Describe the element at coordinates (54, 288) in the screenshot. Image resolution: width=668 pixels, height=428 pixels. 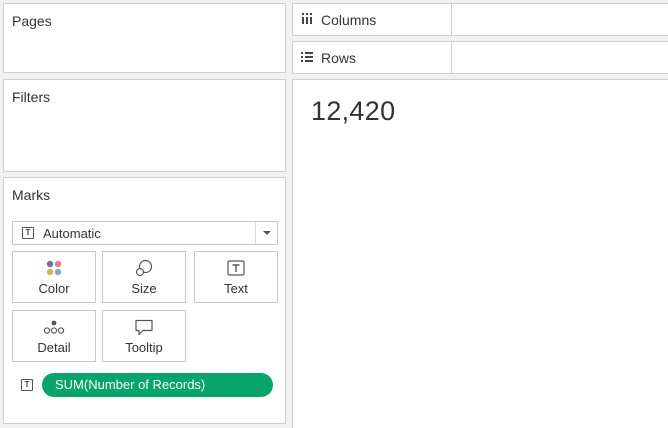
I see `color-label: Color` at that location.